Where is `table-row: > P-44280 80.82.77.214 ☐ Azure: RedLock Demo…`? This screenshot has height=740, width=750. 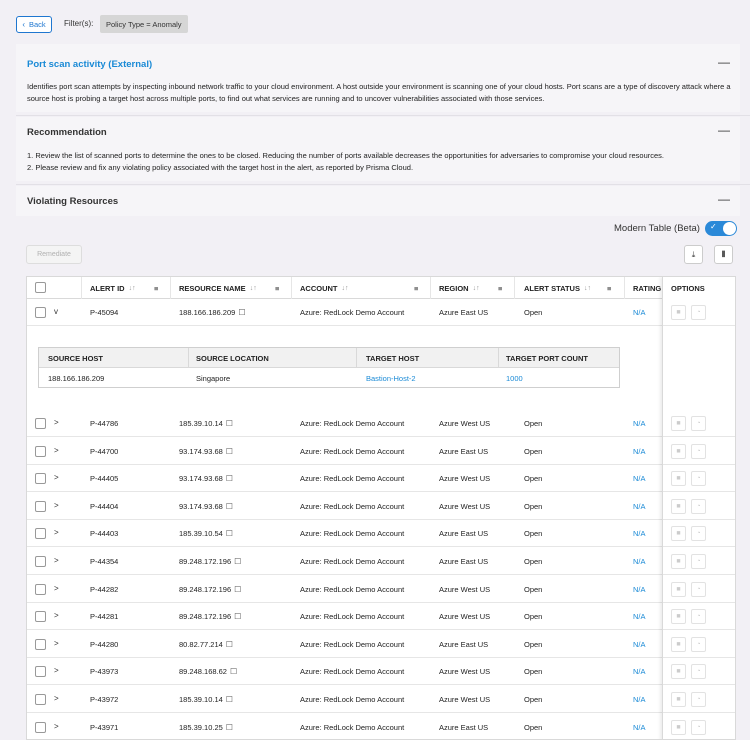
table-row: > P-44280 80.82.77.214 ☐ Azure: RedLock Demo… is located at coordinates (381, 644).